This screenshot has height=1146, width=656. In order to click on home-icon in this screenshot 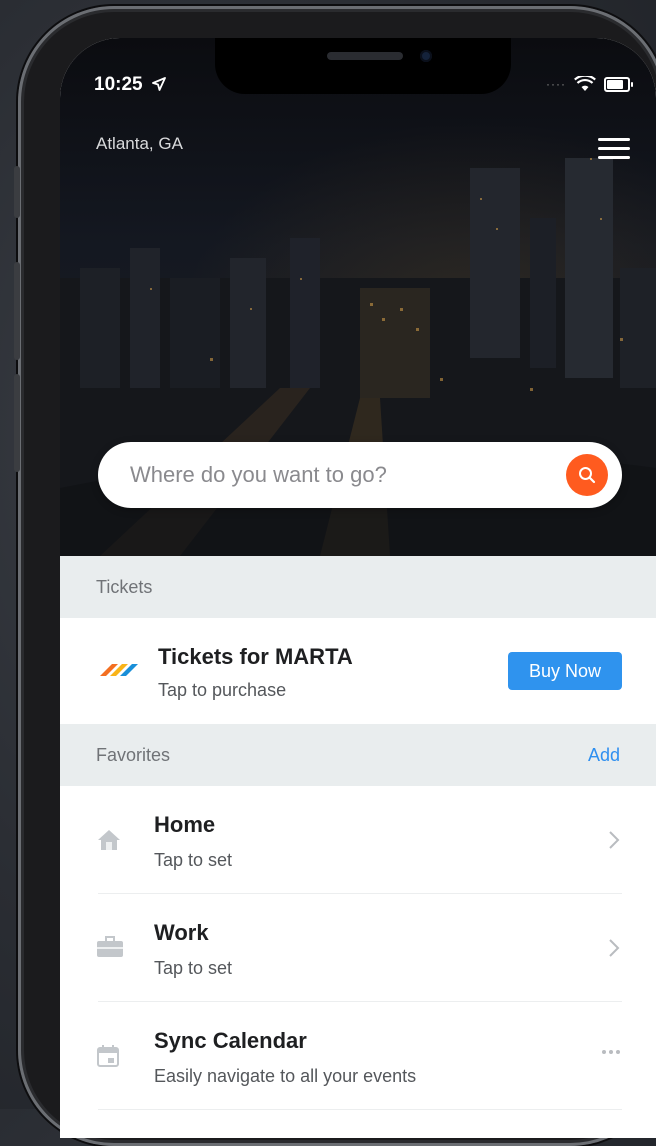, I will do `click(109, 840)`.